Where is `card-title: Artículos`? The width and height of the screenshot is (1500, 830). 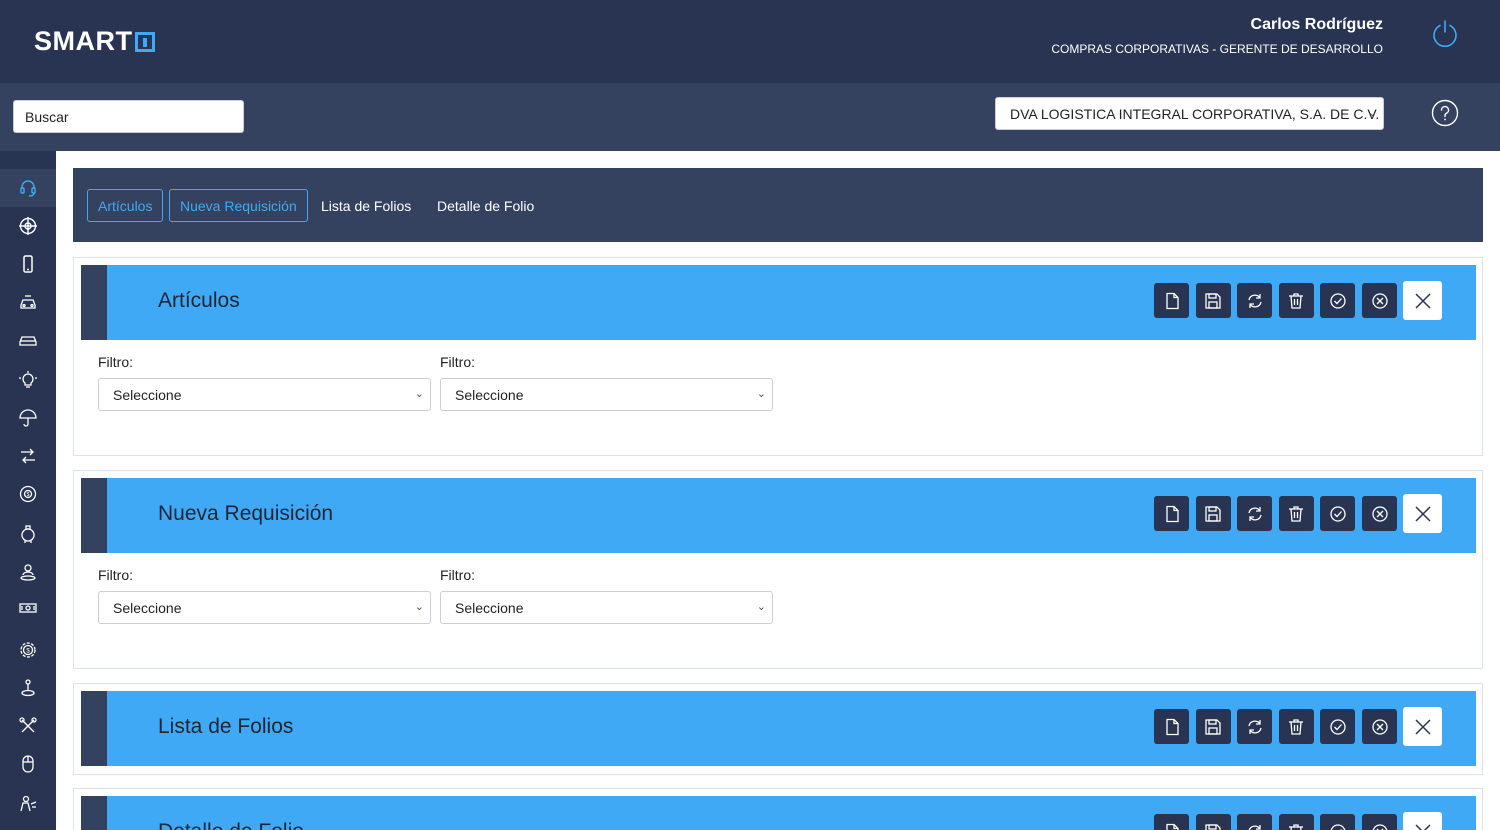
card-title: Artículos is located at coordinates (199, 300).